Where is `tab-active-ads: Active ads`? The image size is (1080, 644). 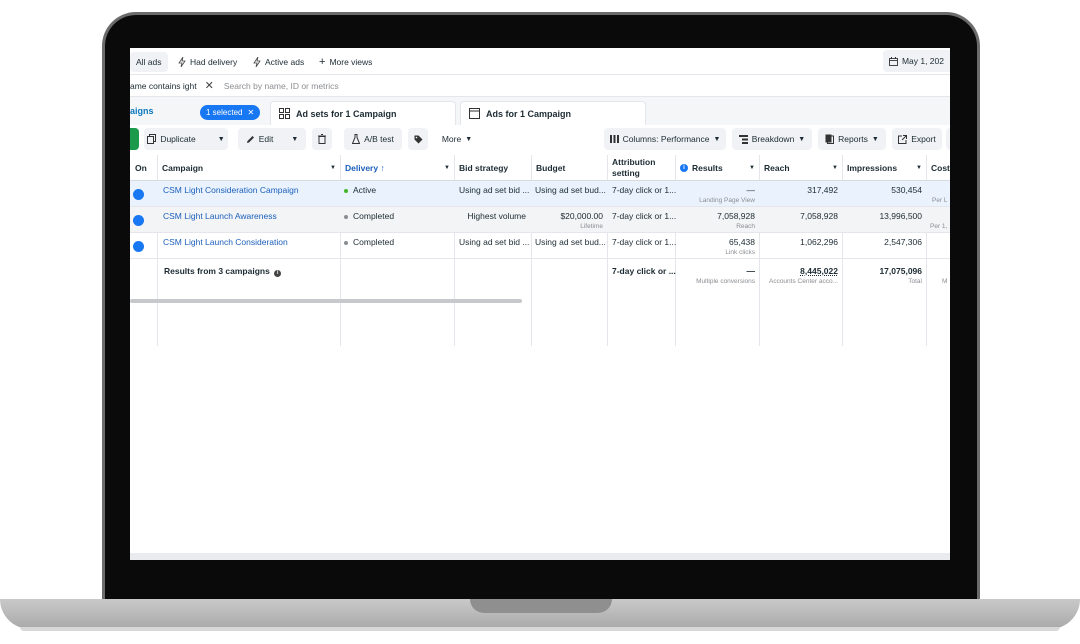
tab-active-ads: Active ads is located at coordinates (278, 62).